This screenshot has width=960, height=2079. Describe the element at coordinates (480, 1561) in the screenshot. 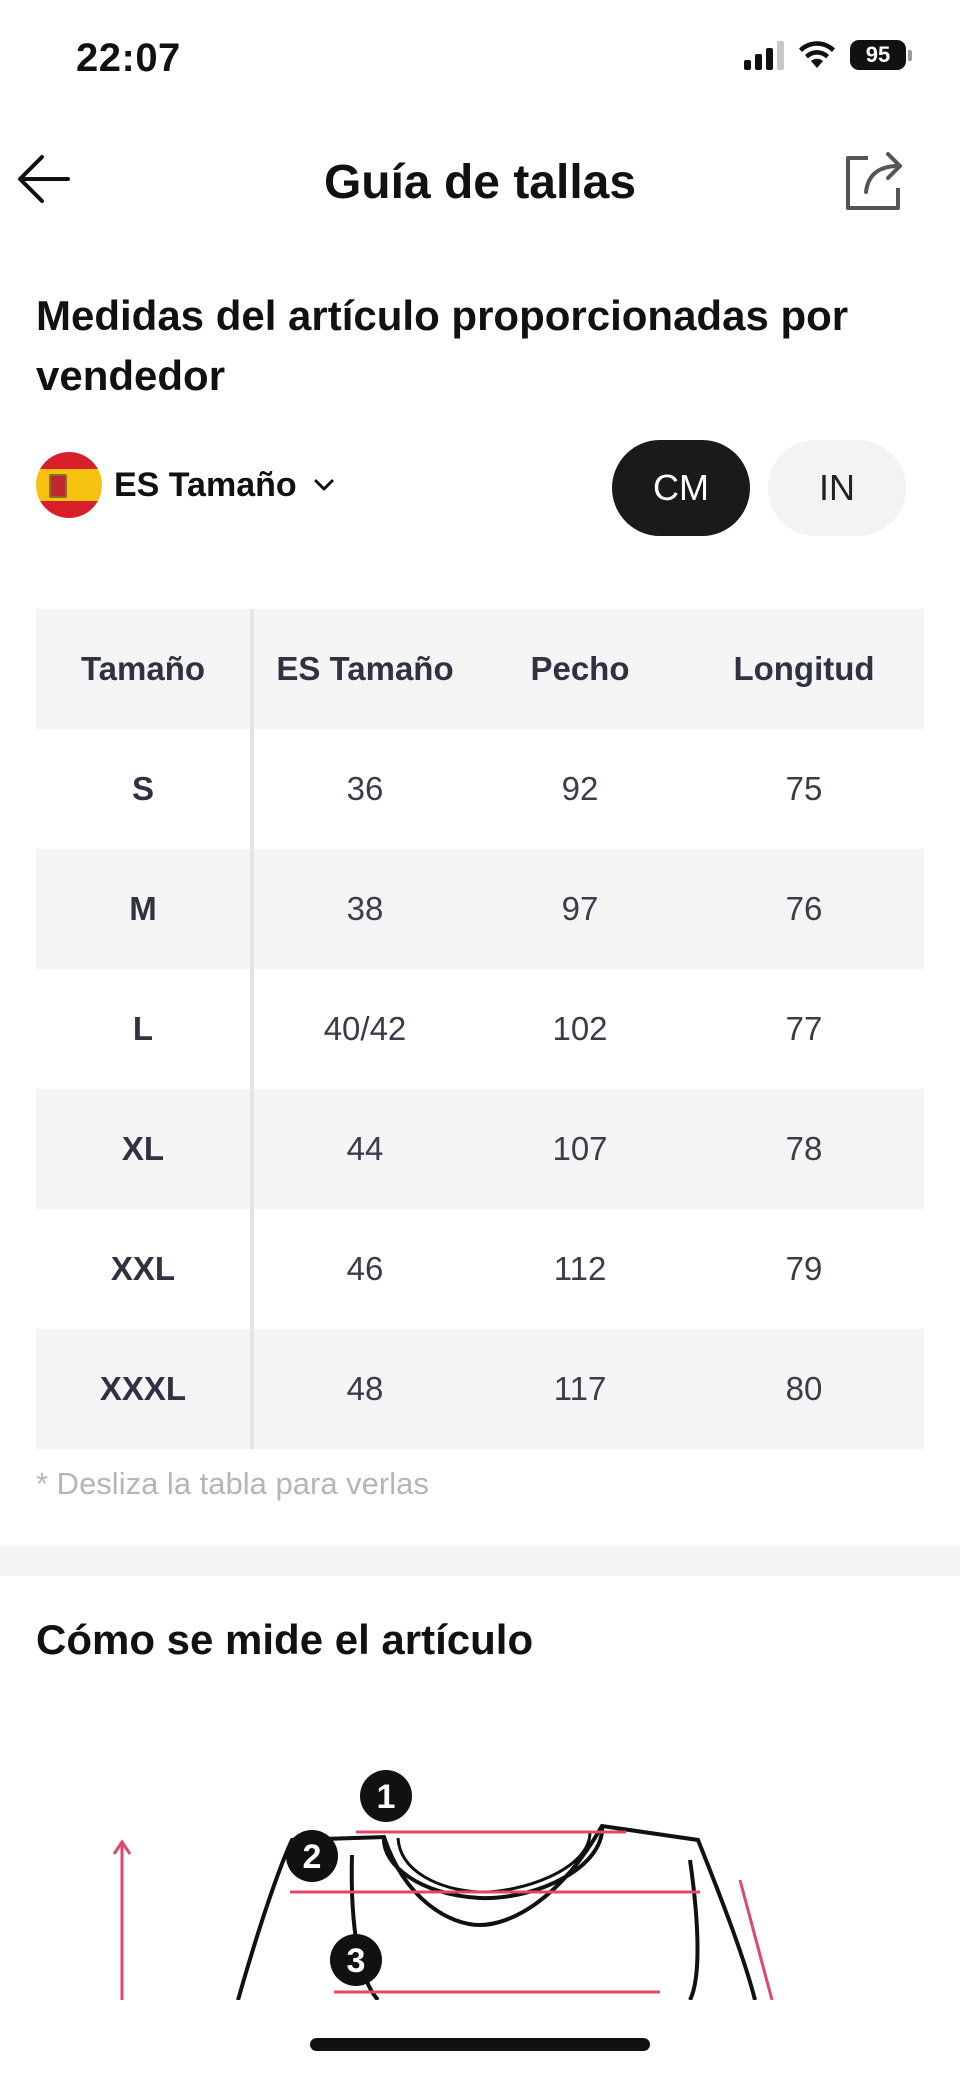

I see `section-divider` at that location.